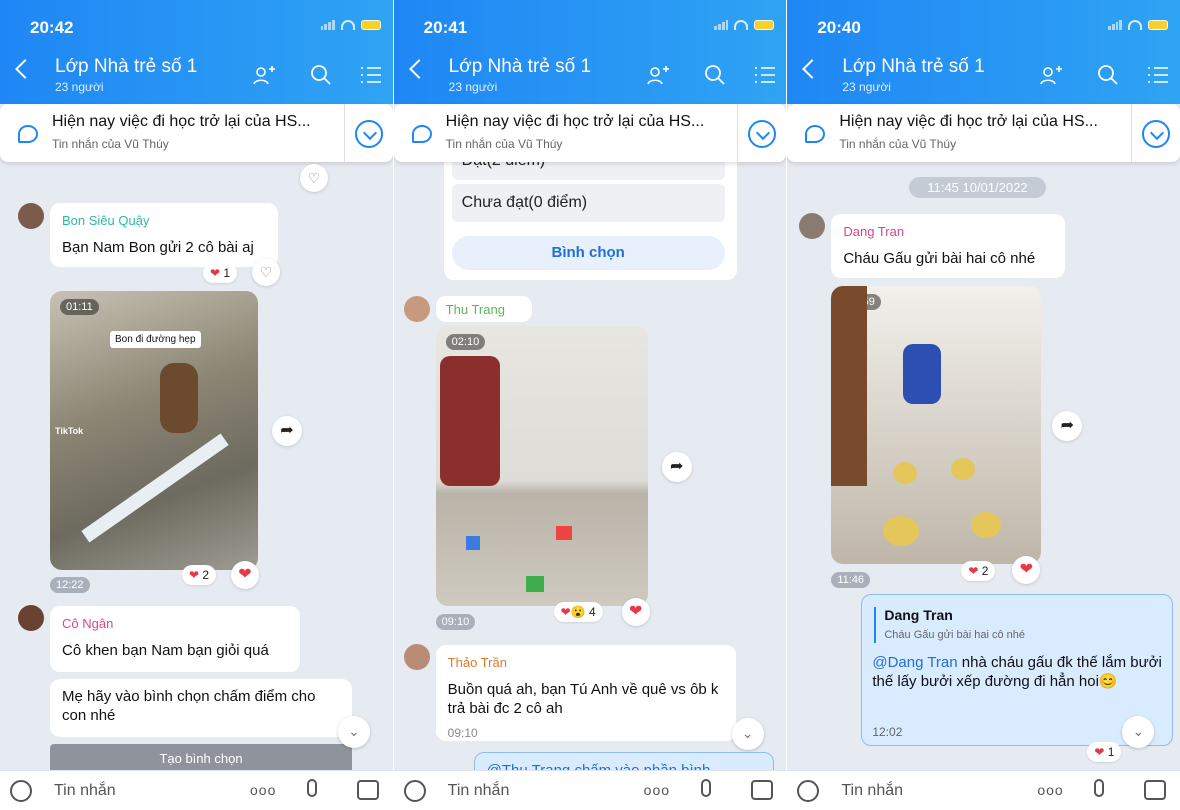 The height and width of the screenshot is (810, 1180). What do you see at coordinates (88, 623) in the screenshot?
I see `sender-name: Cô Ngân` at bounding box center [88, 623].